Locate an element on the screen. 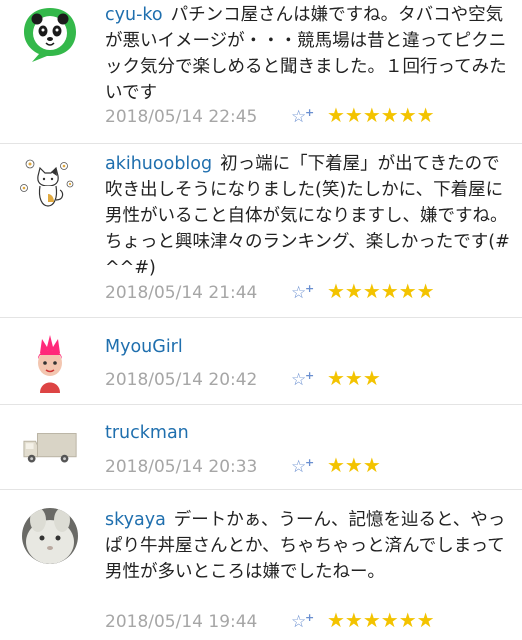 The height and width of the screenshot is (640, 522). comment-text-block: truckman is located at coordinates (307, 433).